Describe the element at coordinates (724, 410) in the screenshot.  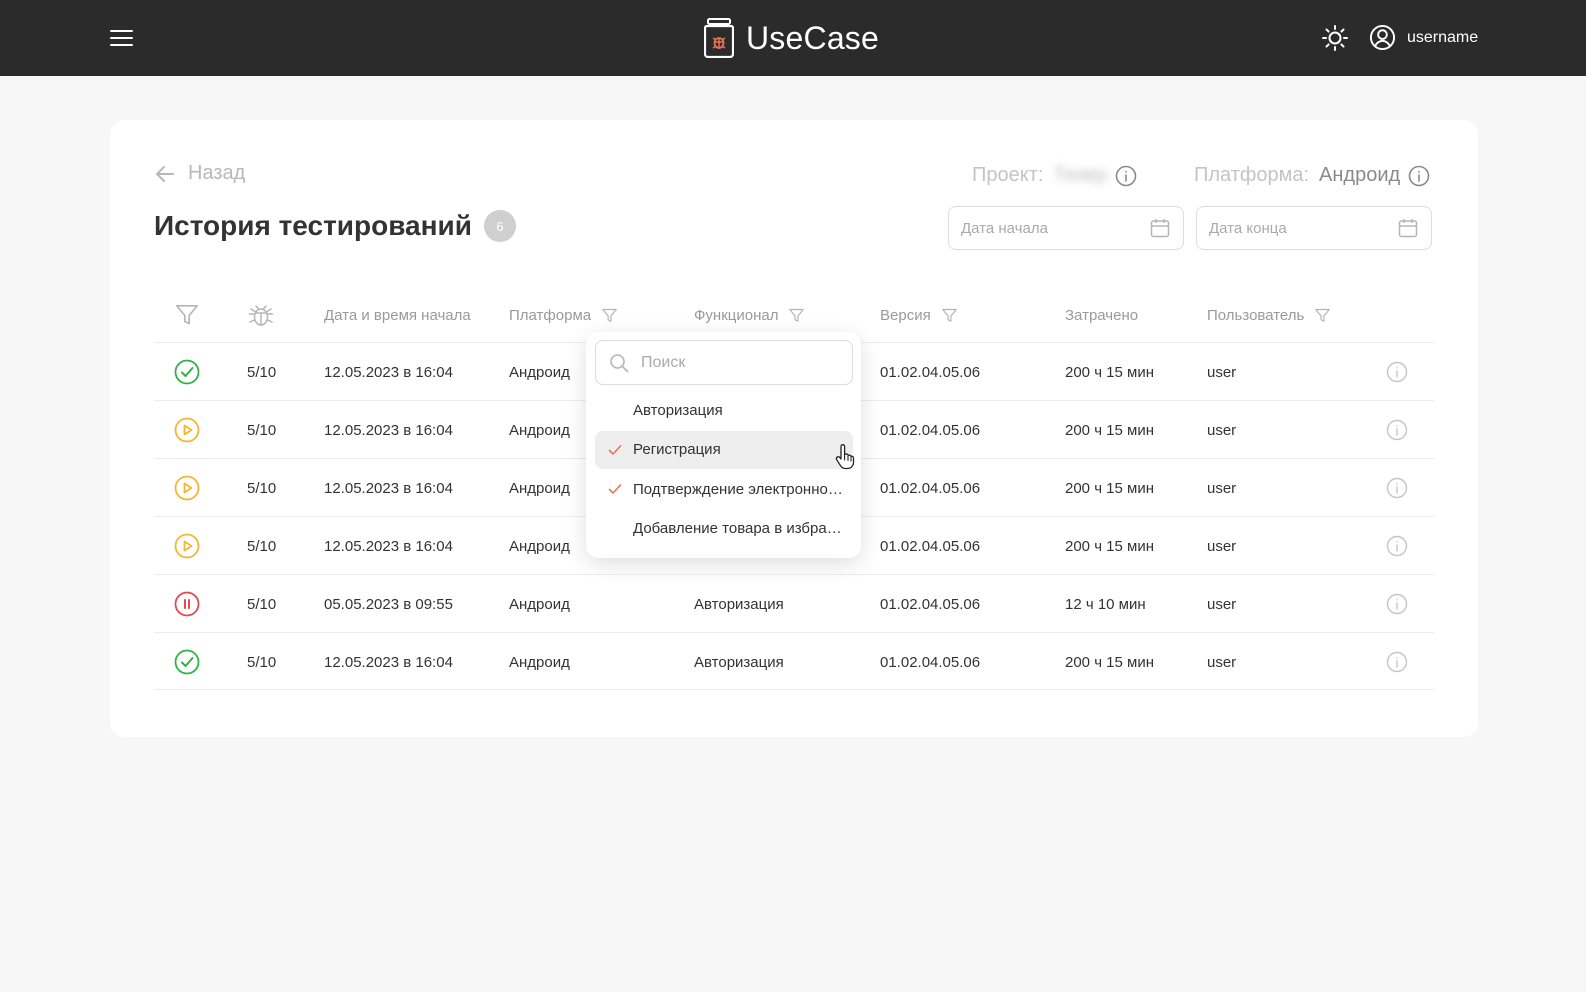
I see `dropdown-option: Авторизация` at that location.